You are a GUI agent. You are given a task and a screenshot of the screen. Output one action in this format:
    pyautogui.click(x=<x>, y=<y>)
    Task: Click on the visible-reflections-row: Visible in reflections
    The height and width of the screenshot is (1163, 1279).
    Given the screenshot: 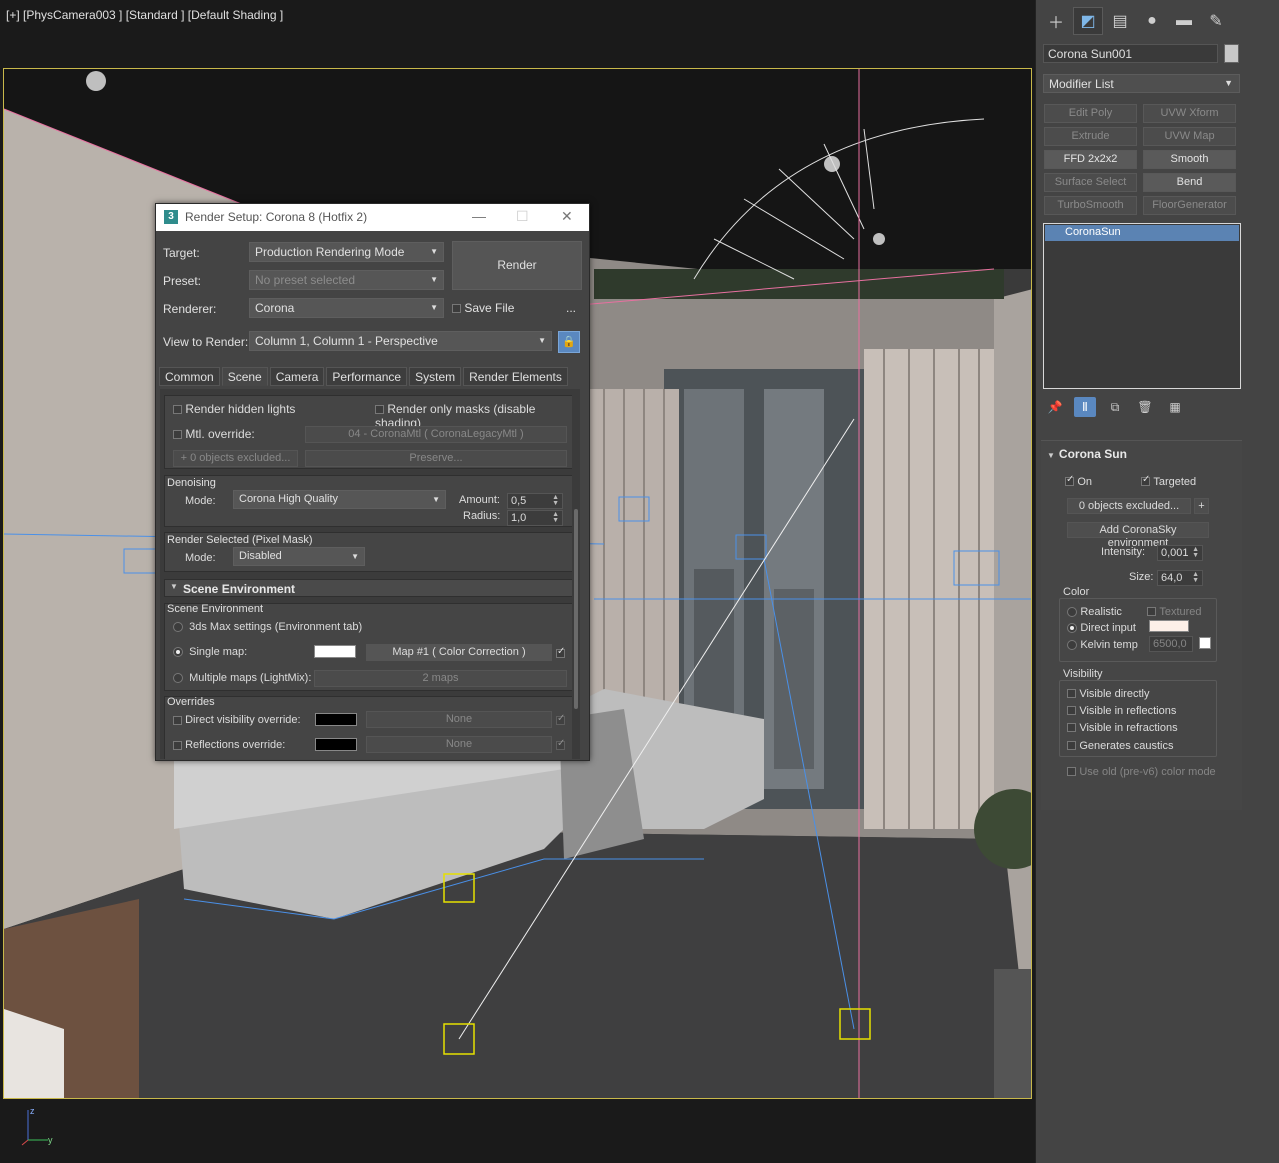 What is the action you would take?
    pyautogui.click(x=1121, y=710)
    